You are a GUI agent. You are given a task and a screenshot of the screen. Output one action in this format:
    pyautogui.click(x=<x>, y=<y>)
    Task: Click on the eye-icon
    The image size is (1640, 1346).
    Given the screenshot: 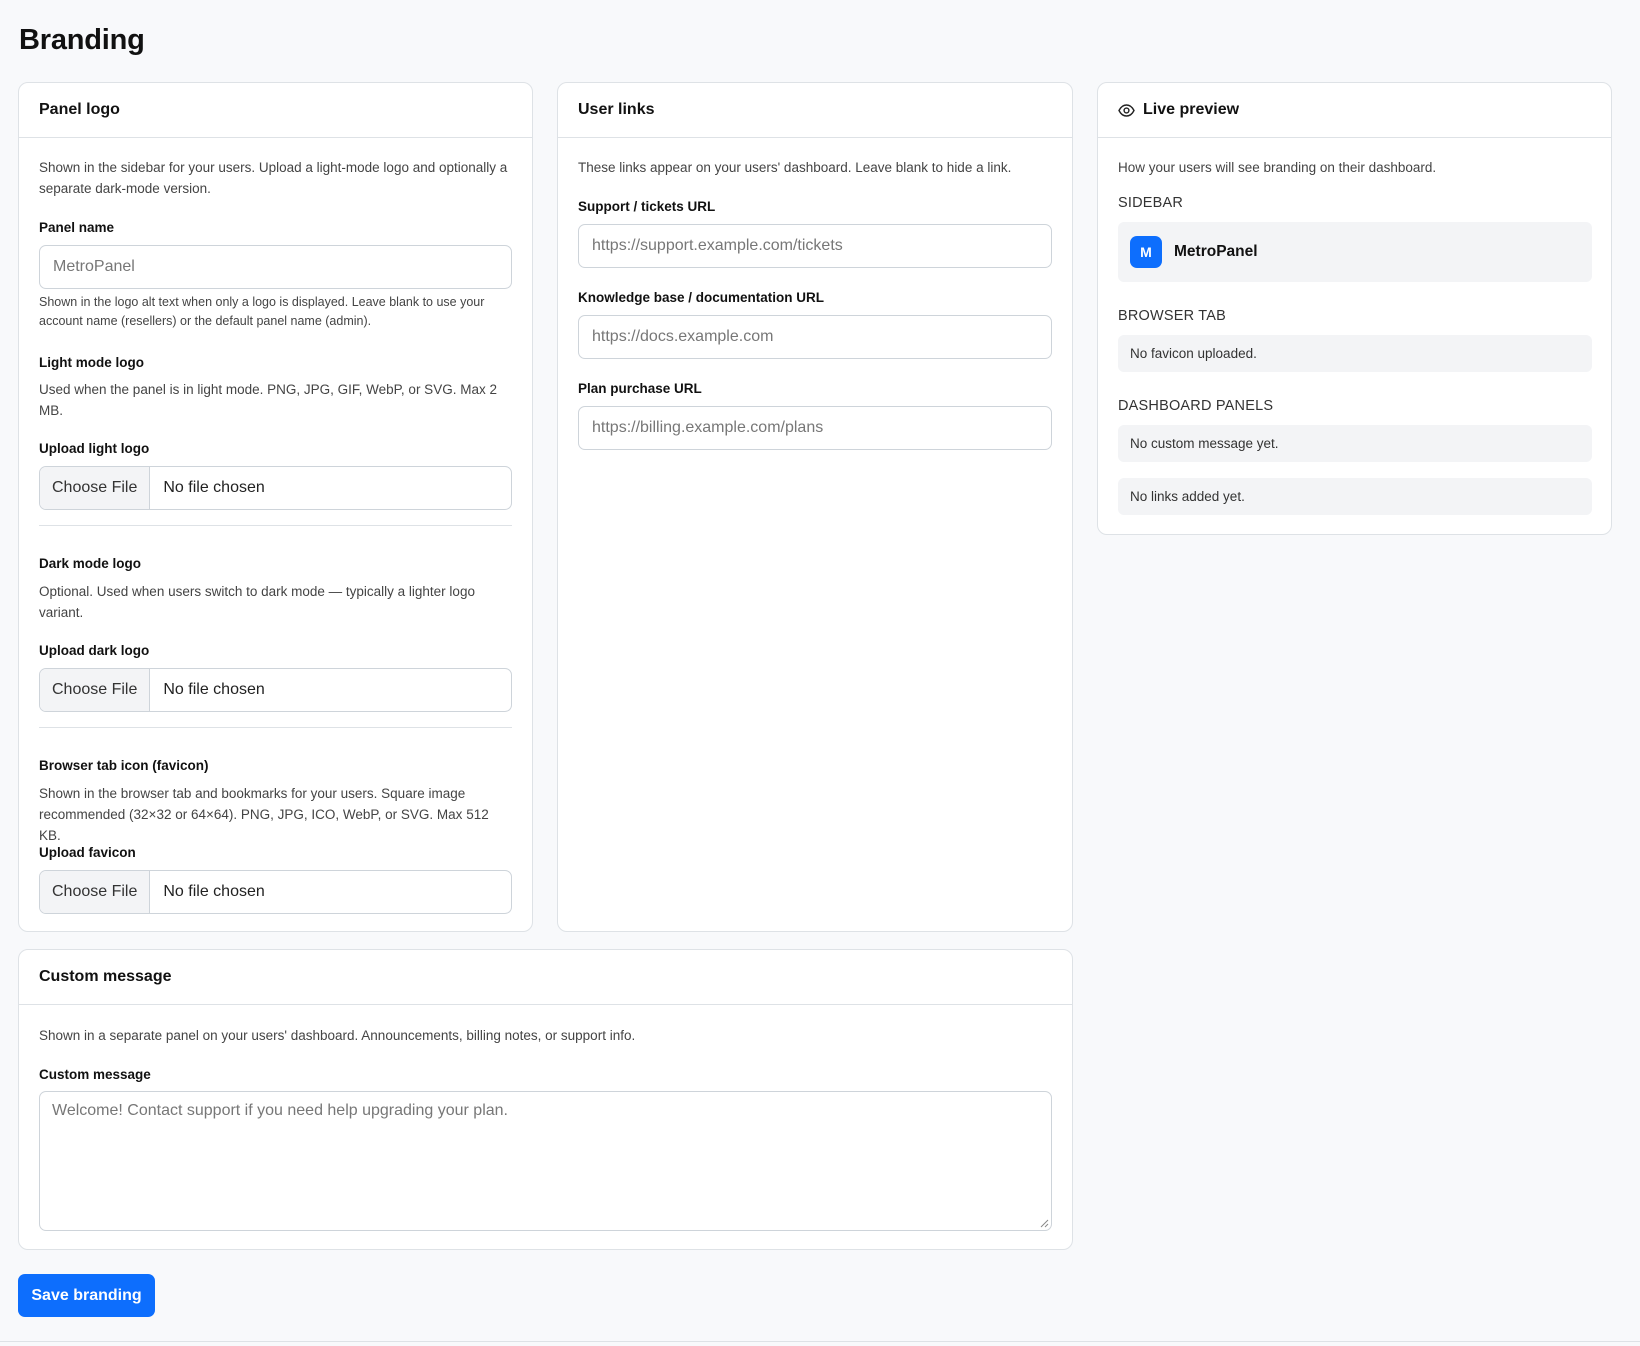 What is the action you would take?
    pyautogui.click(x=1126, y=110)
    